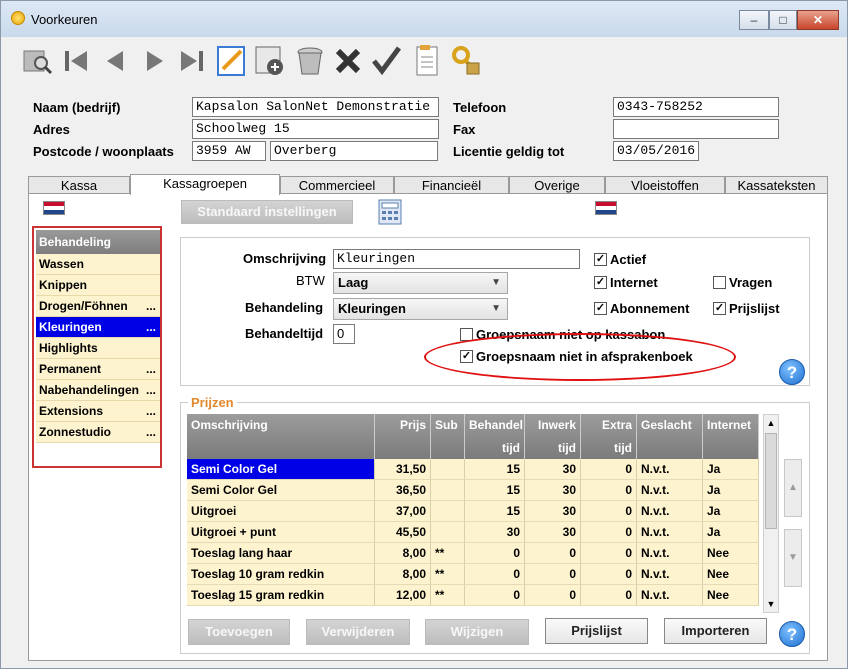 The height and width of the screenshot is (669, 848). What do you see at coordinates (792, 372) in the screenshot?
I see `help-icon: ?` at bounding box center [792, 372].